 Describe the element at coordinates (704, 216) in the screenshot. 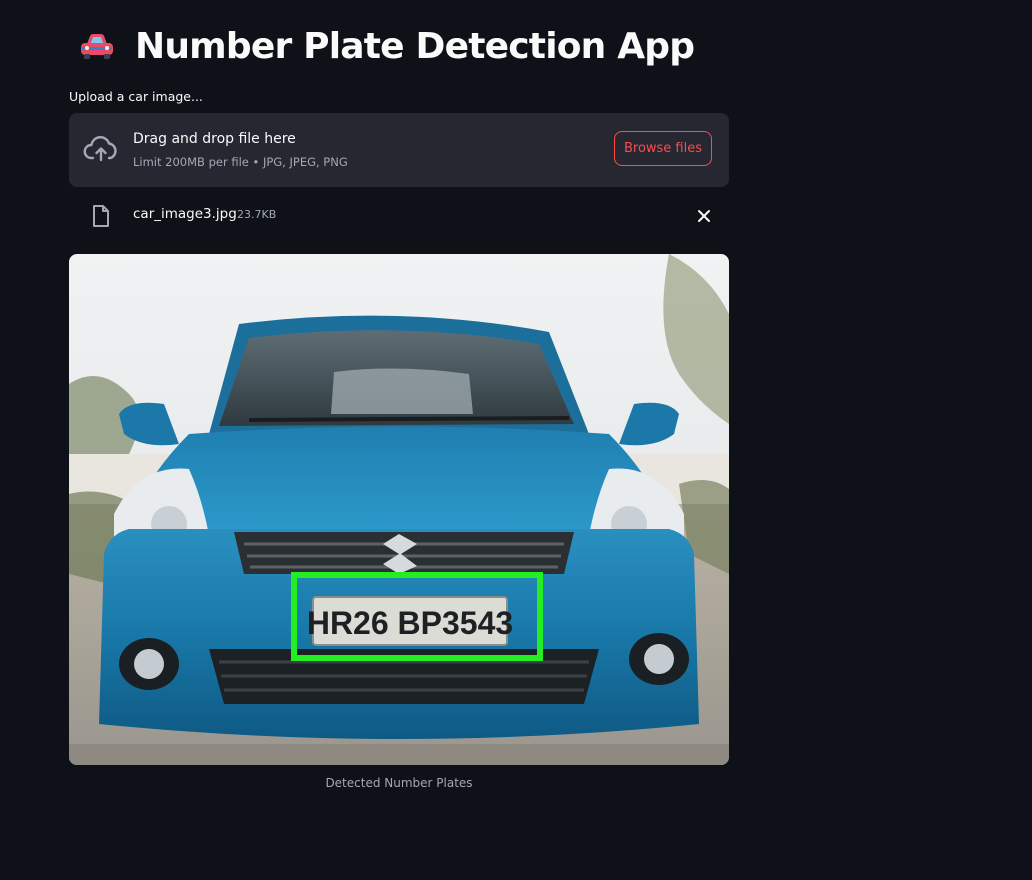

I see `remove-file-close-icon` at that location.